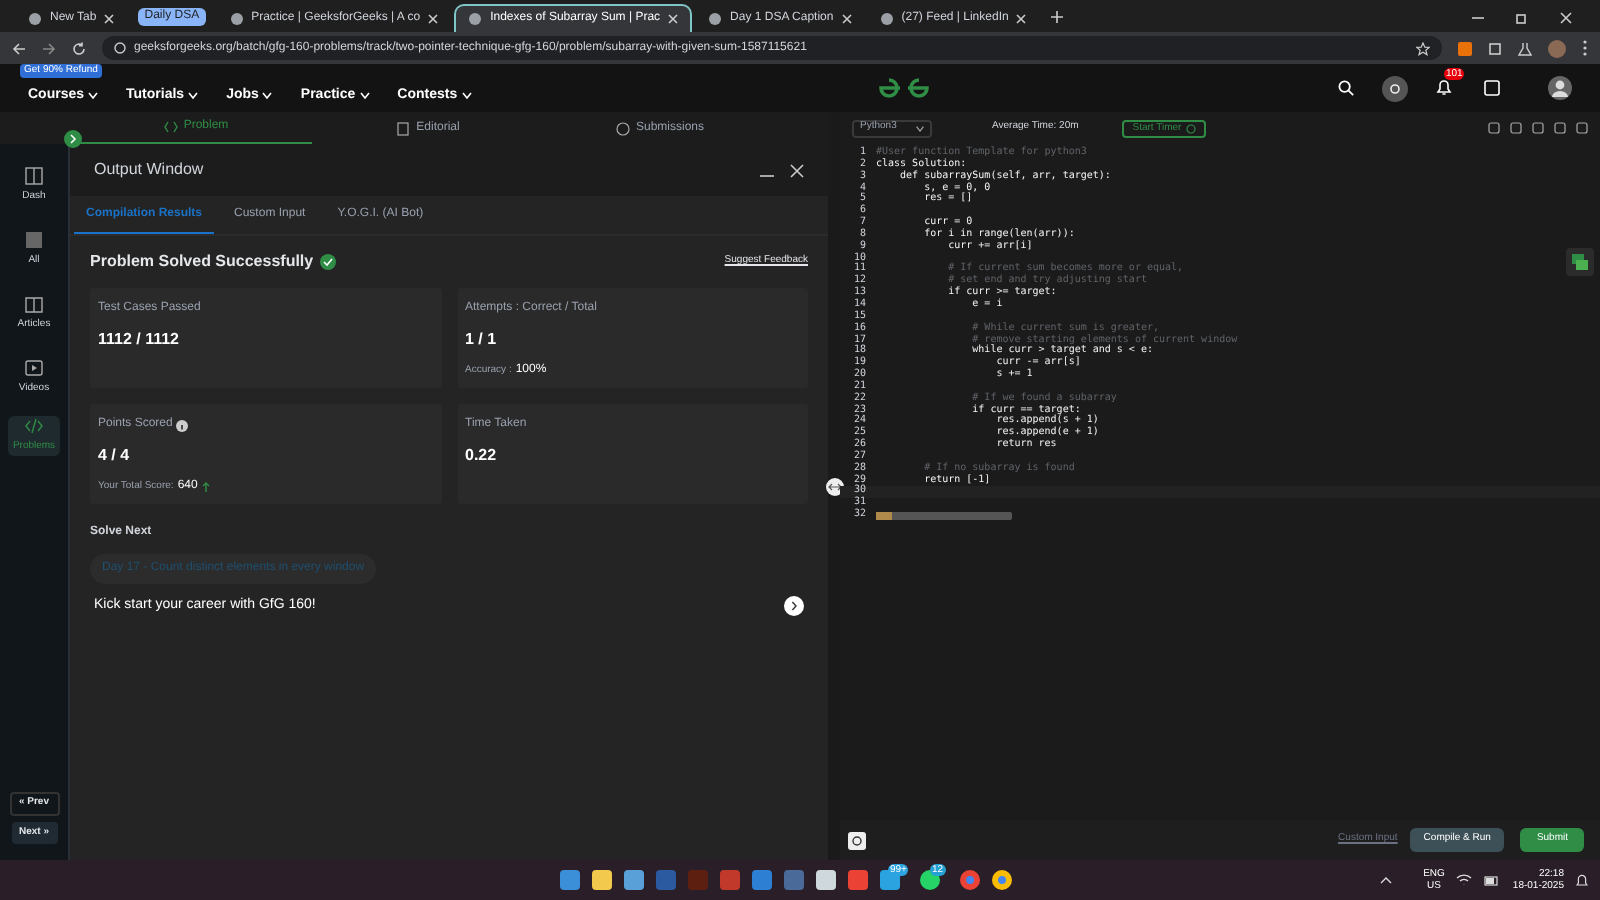 The image size is (1600, 900). I want to click on stat-value: 4 / 4, so click(115, 456).